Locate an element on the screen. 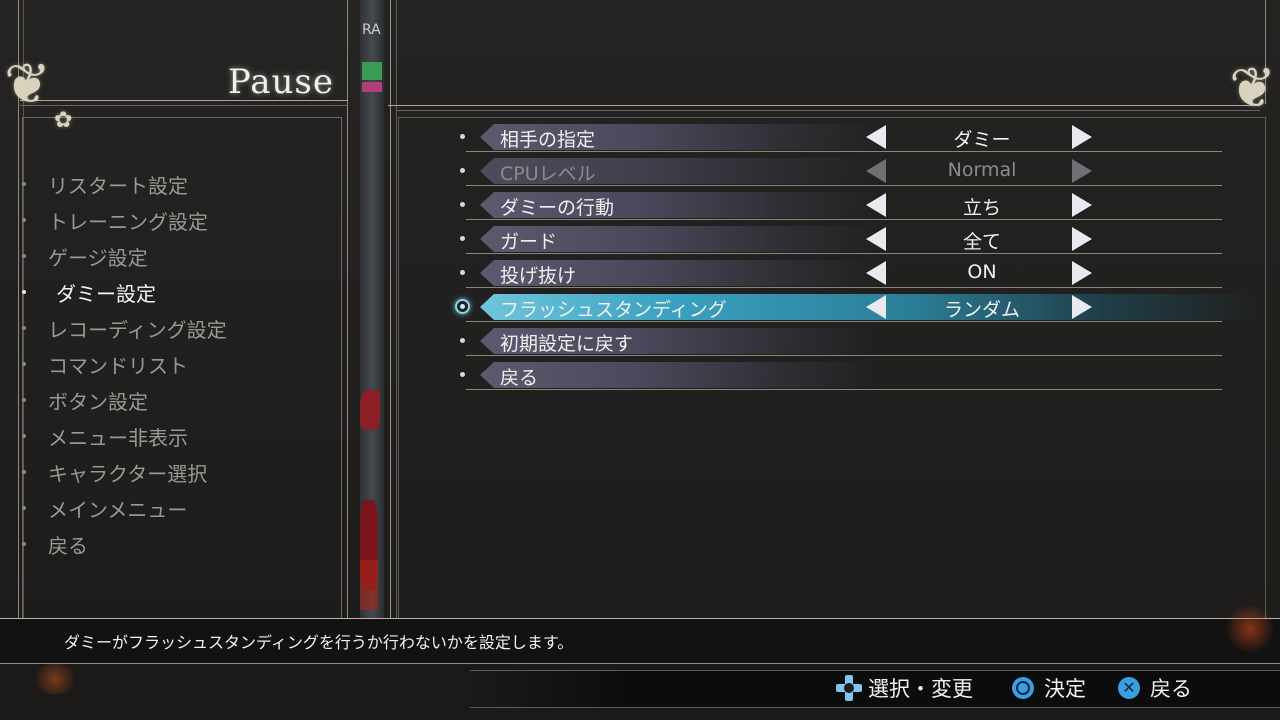 This screenshot has height=720, width=1280. cross-button-icon: ✕ is located at coordinates (1129, 688).